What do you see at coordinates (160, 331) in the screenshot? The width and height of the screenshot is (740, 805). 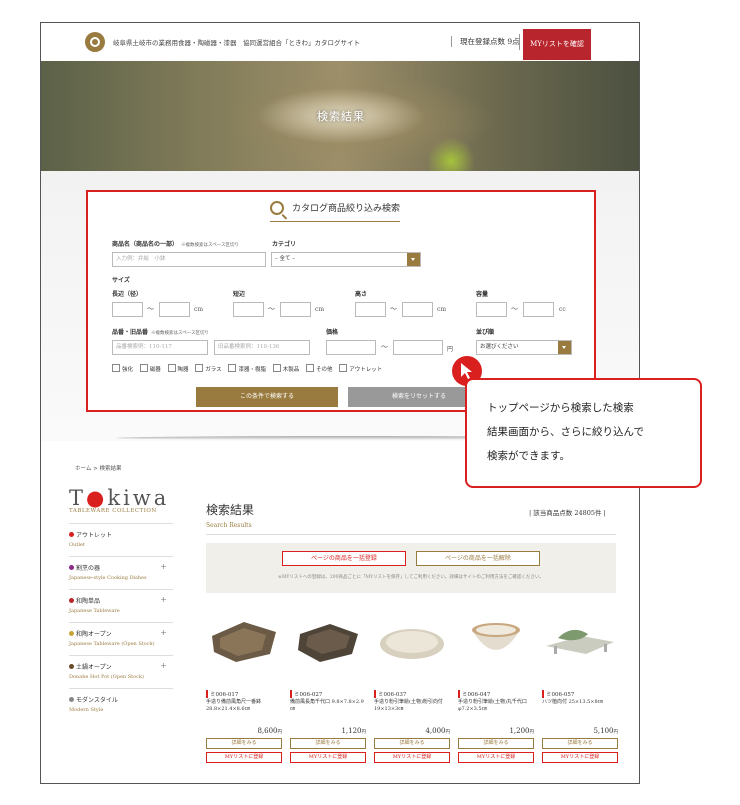 I see `code-label: 品番・旧品番 ※複数検索はスペース区切り` at bounding box center [160, 331].